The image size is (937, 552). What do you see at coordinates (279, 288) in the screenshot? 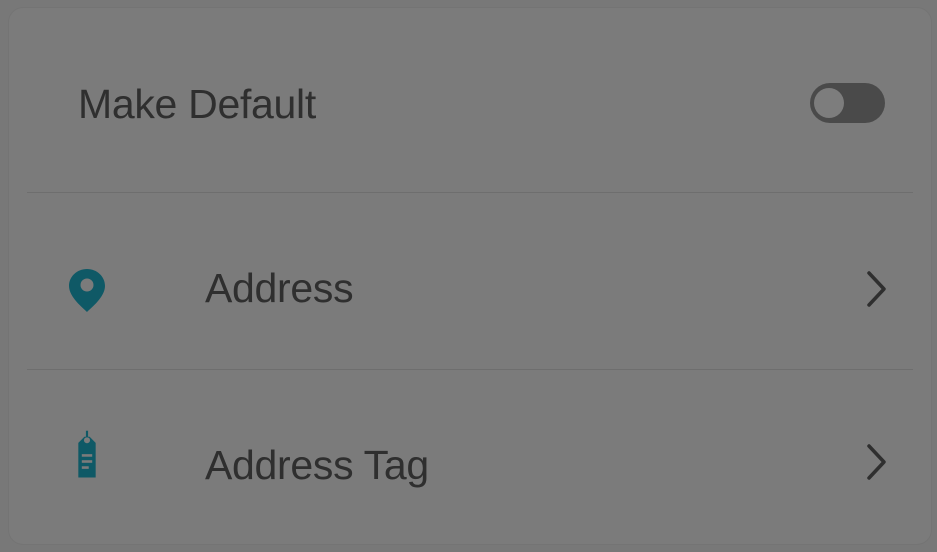
I see `address-label: Address` at bounding box center [279, 288].